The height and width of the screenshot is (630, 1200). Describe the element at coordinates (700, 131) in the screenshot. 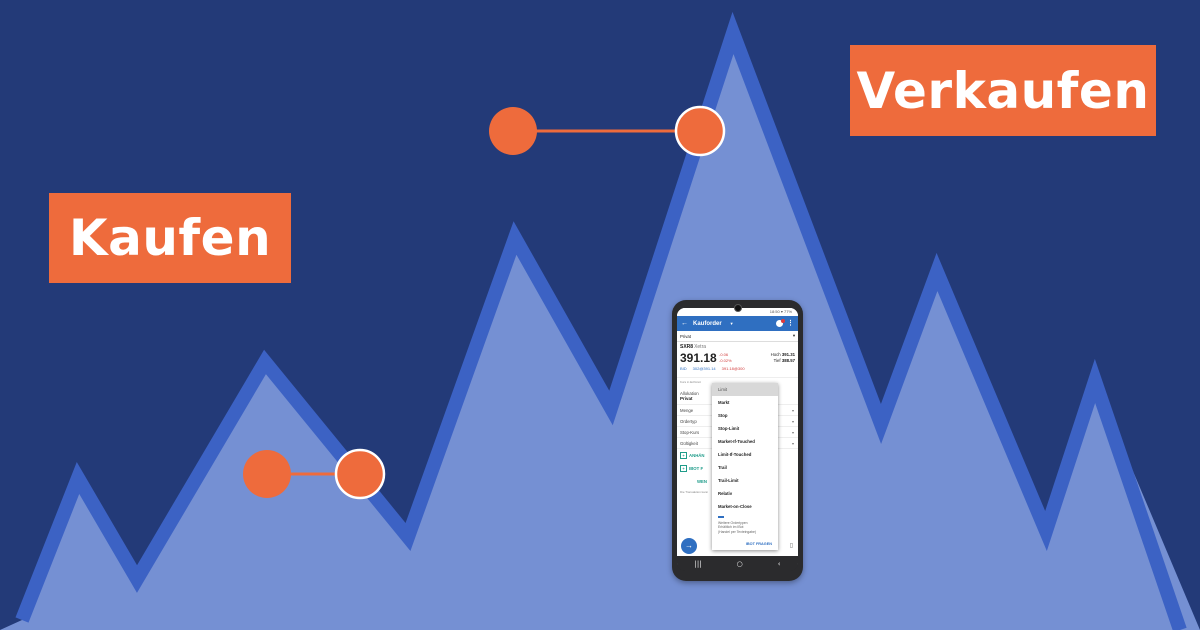

I see `dot-upper-right` at that location.